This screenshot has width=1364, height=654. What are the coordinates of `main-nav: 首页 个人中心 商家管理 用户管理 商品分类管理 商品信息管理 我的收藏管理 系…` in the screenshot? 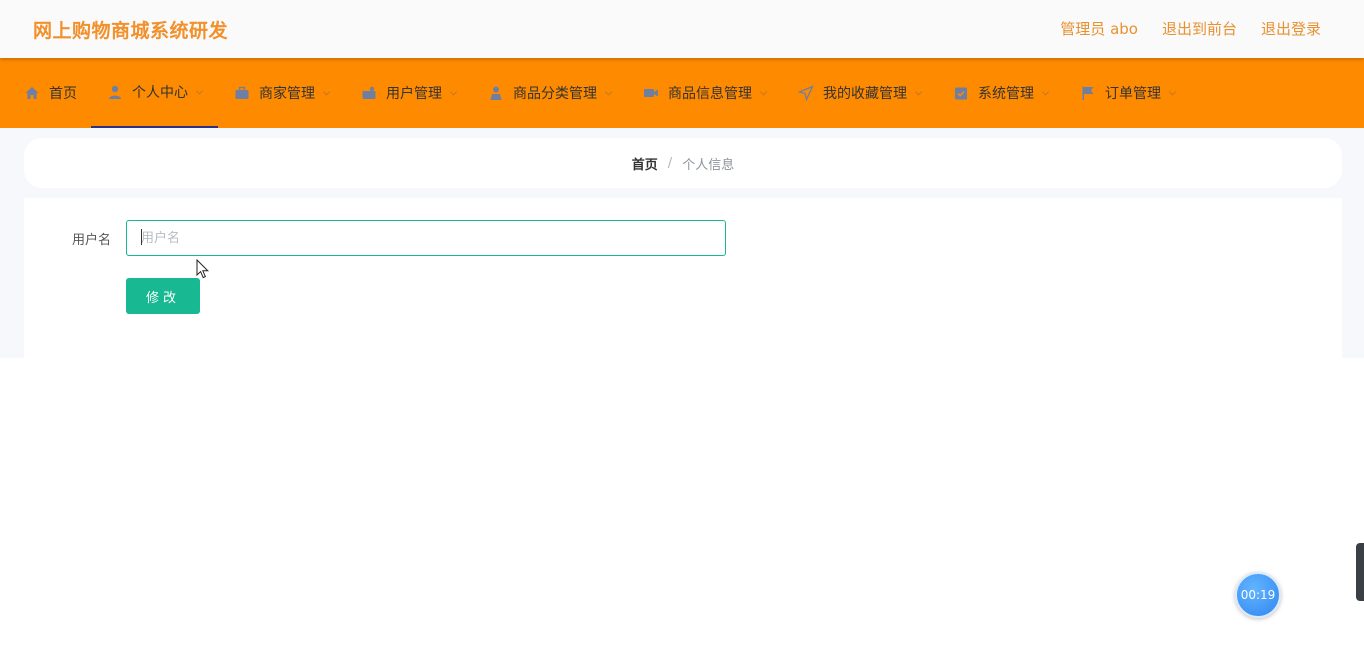 It's located at (682, 93).